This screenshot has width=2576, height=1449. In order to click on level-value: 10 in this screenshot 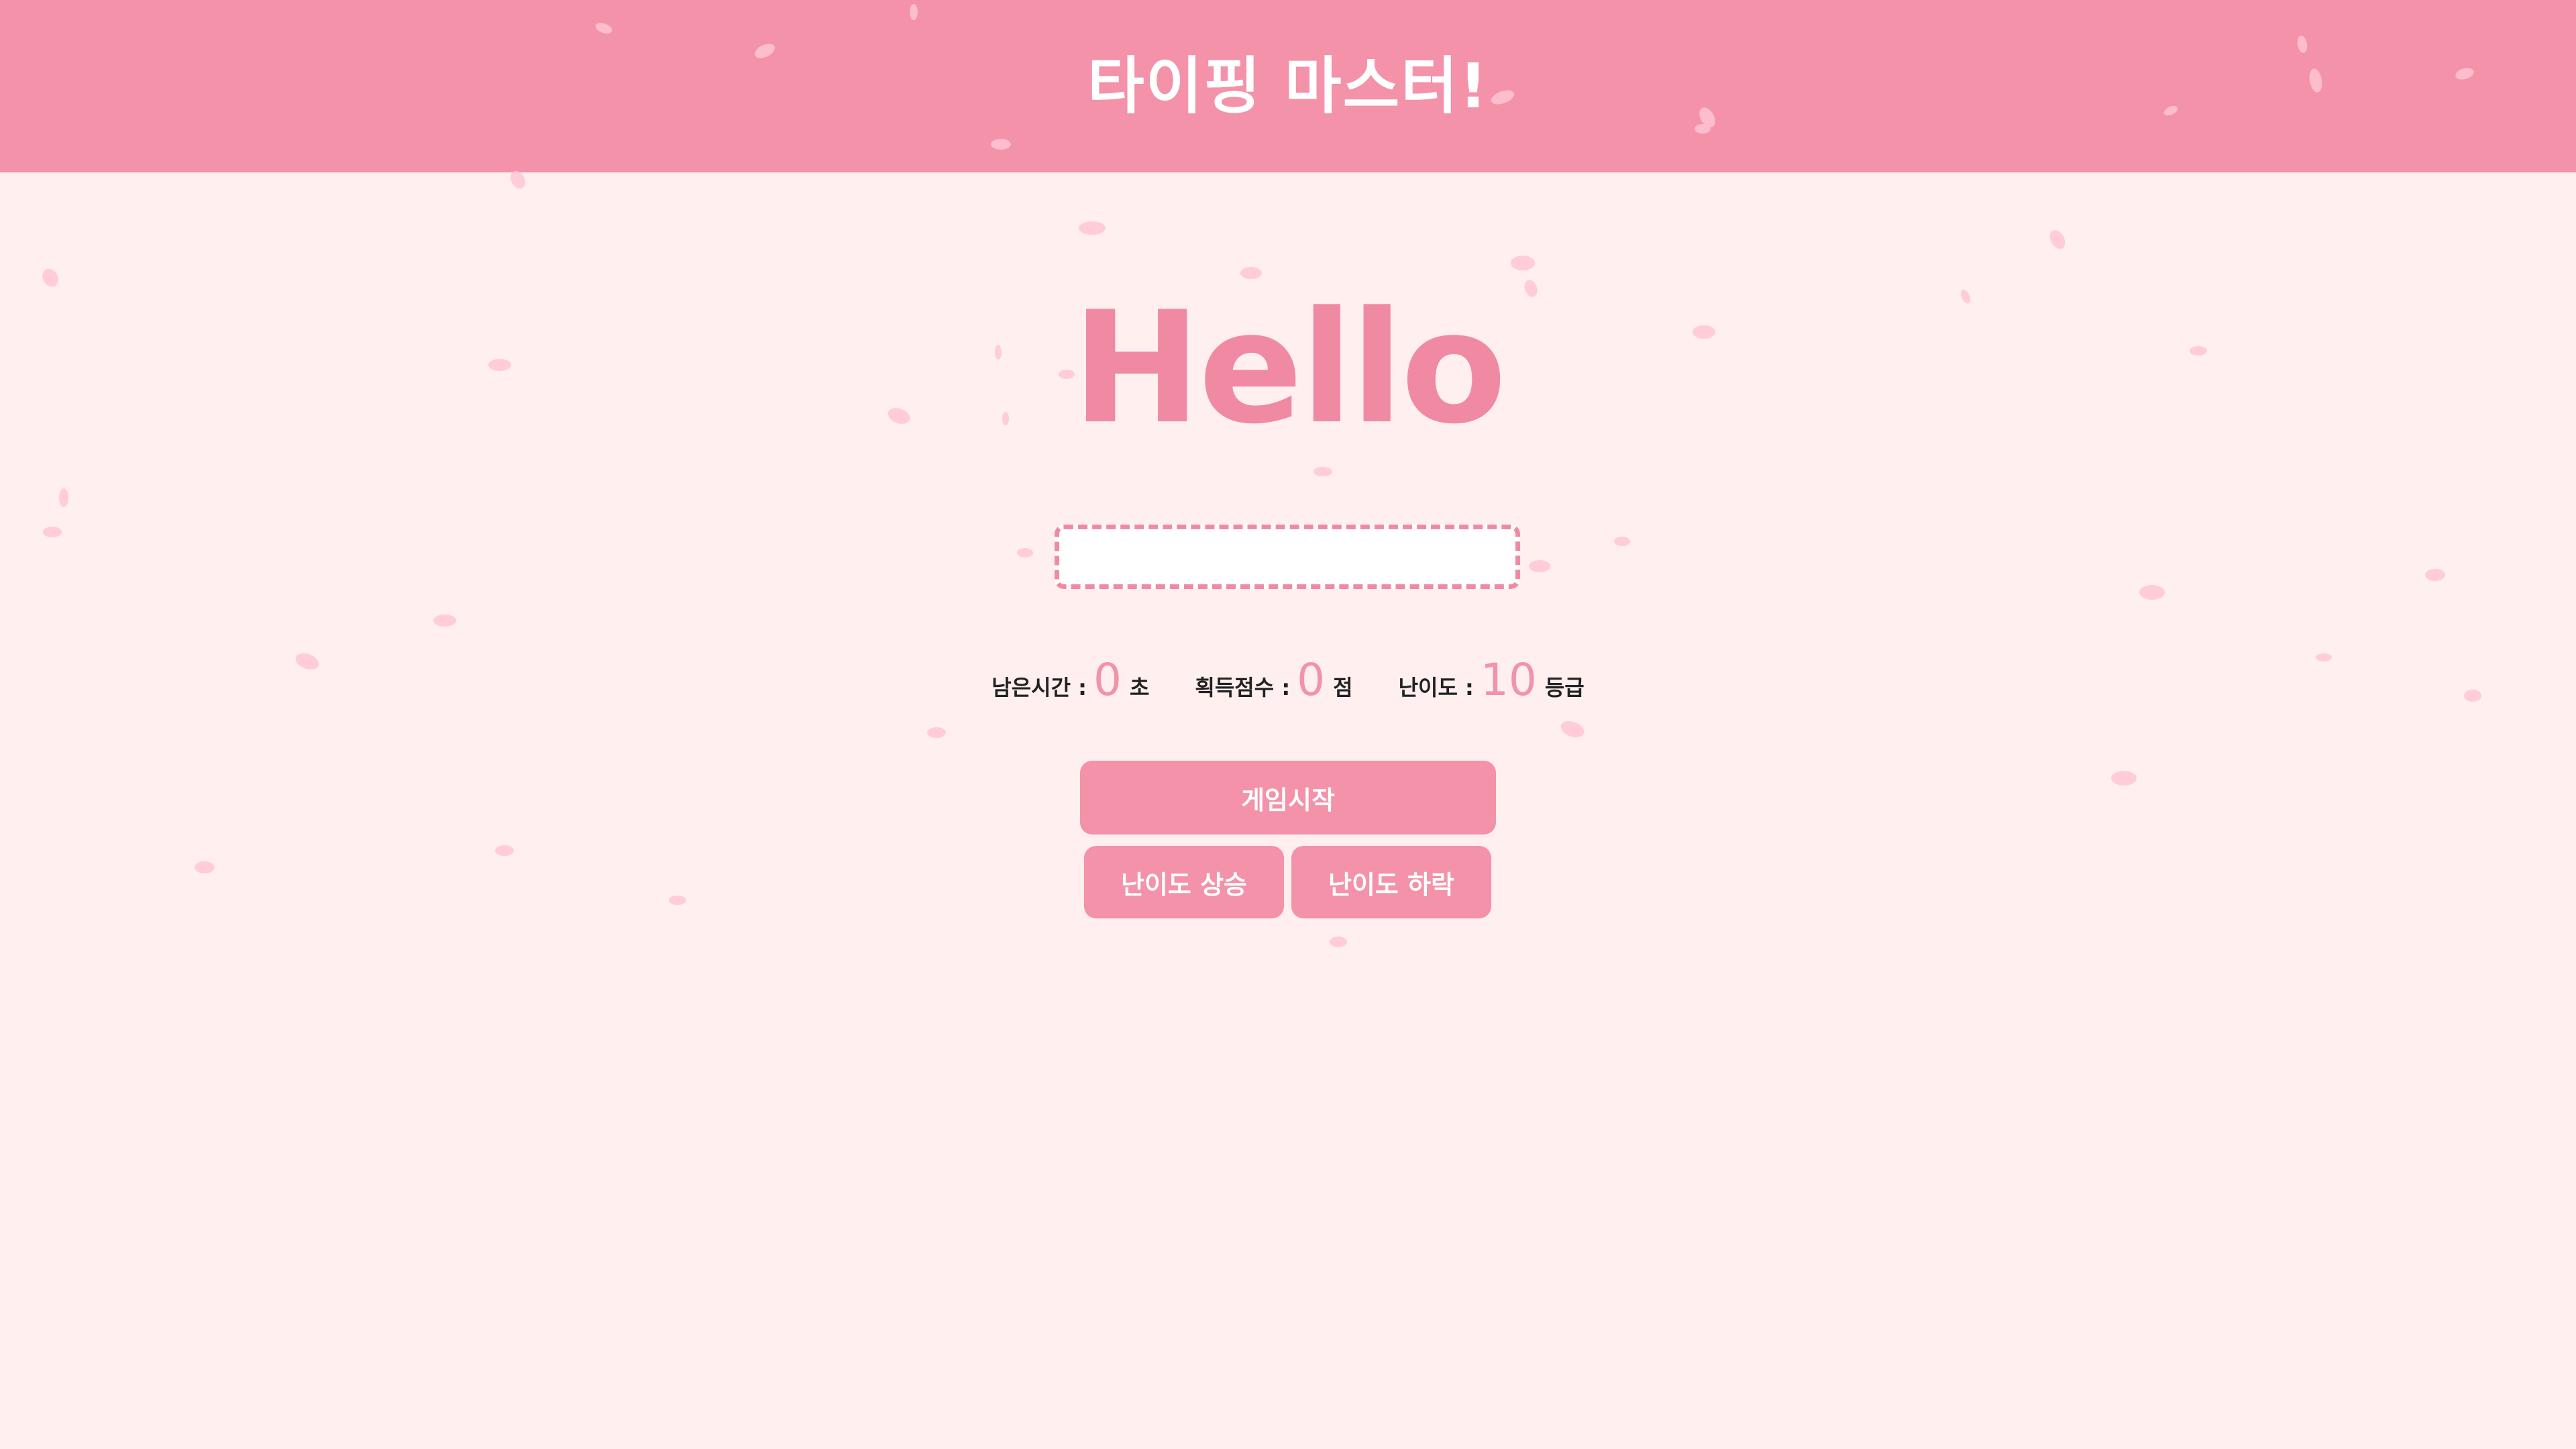, I will do `click(1508, 680)`.